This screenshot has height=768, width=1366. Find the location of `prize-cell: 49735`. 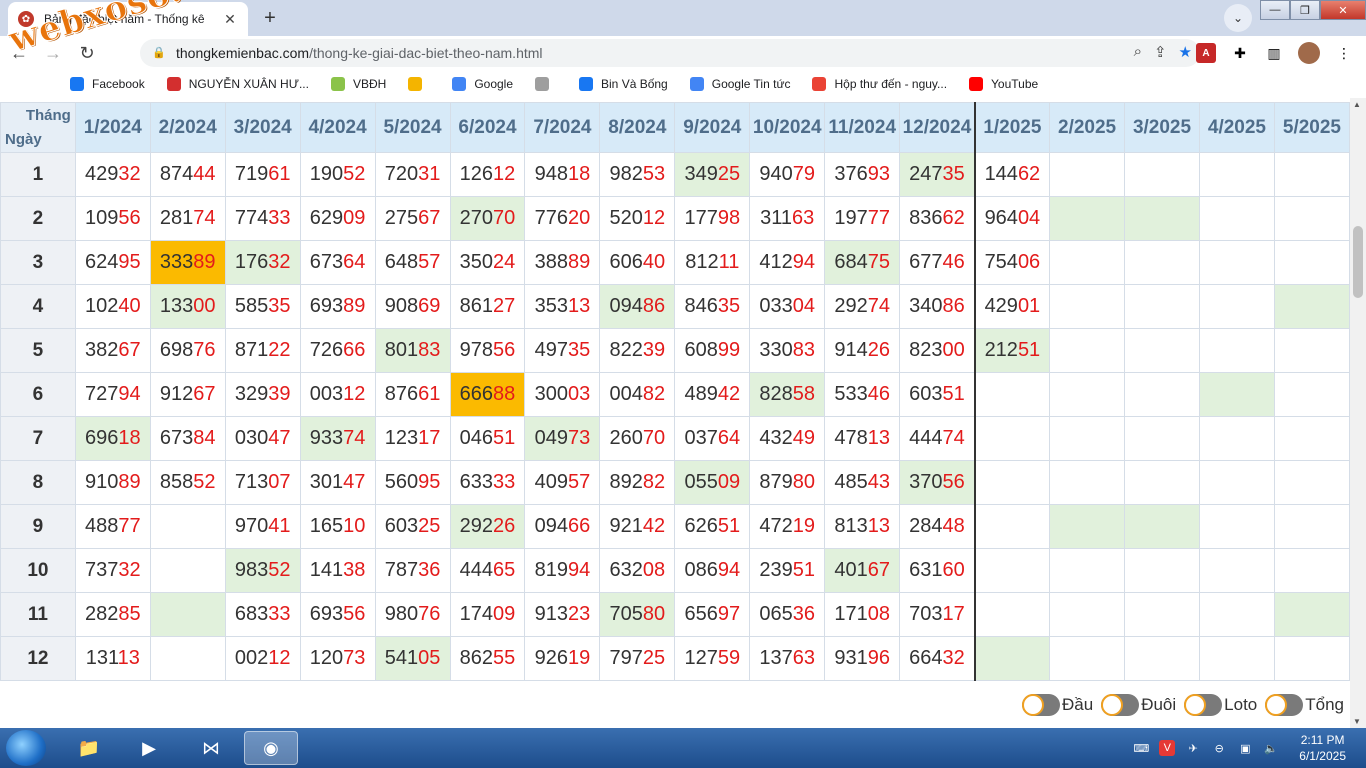

prize-cell: 49735 is located at coordinates (562, 350).